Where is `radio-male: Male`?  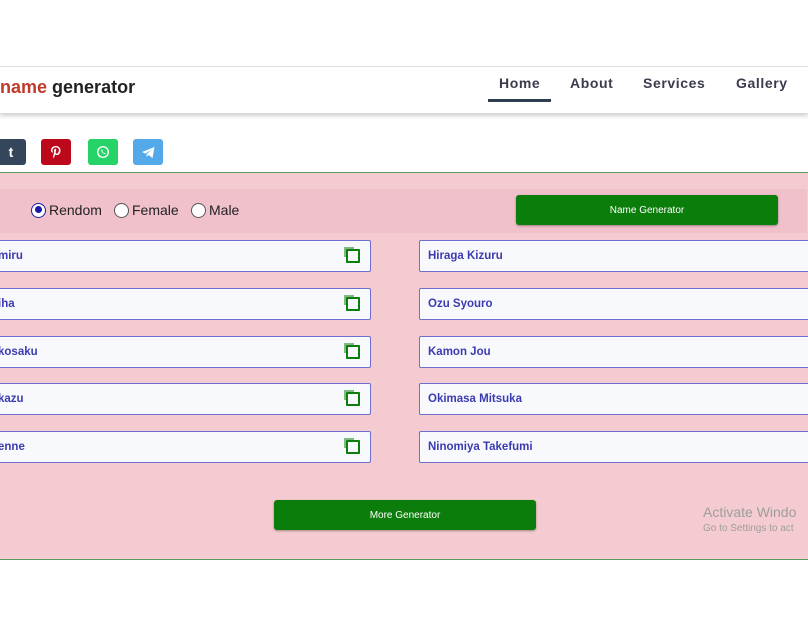 radio-male: Male is located at coordinates (215, 210).